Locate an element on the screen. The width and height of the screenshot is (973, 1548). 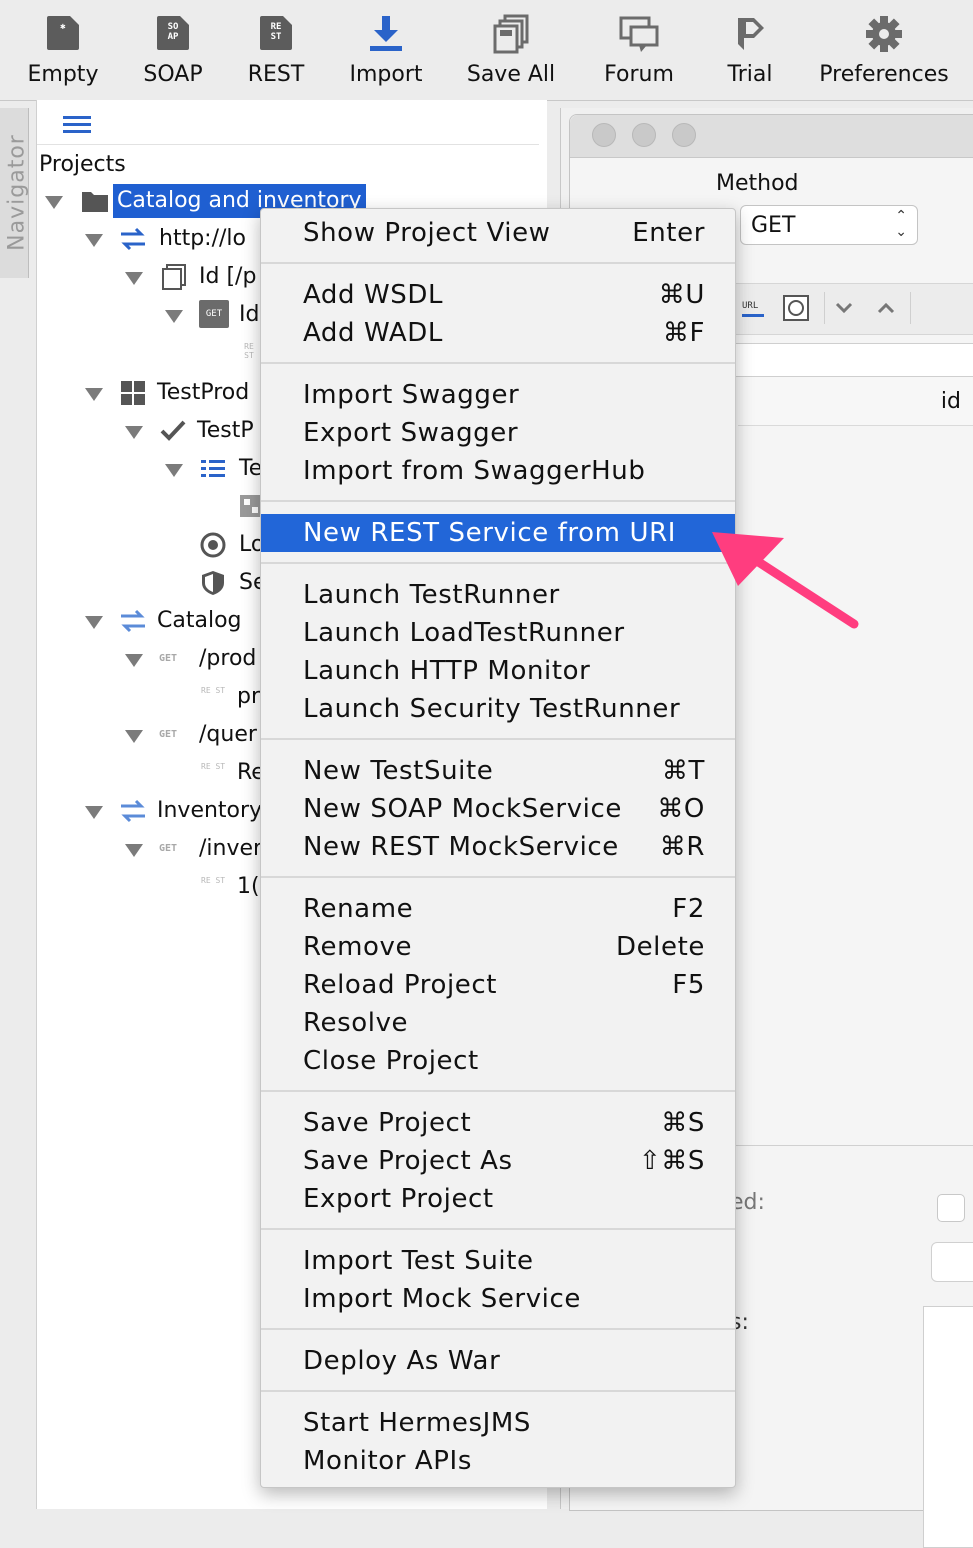
menu-item-monitor-apis: Monitor APIs is located at coordinates (498, 1461).